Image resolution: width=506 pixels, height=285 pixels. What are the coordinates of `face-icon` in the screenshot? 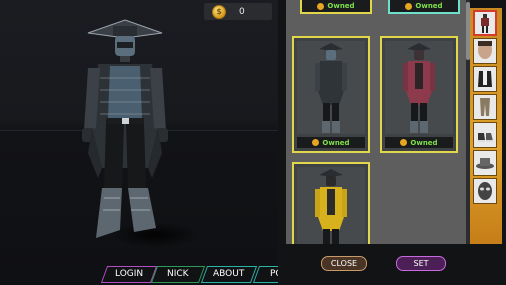 It's located at (485, 50).